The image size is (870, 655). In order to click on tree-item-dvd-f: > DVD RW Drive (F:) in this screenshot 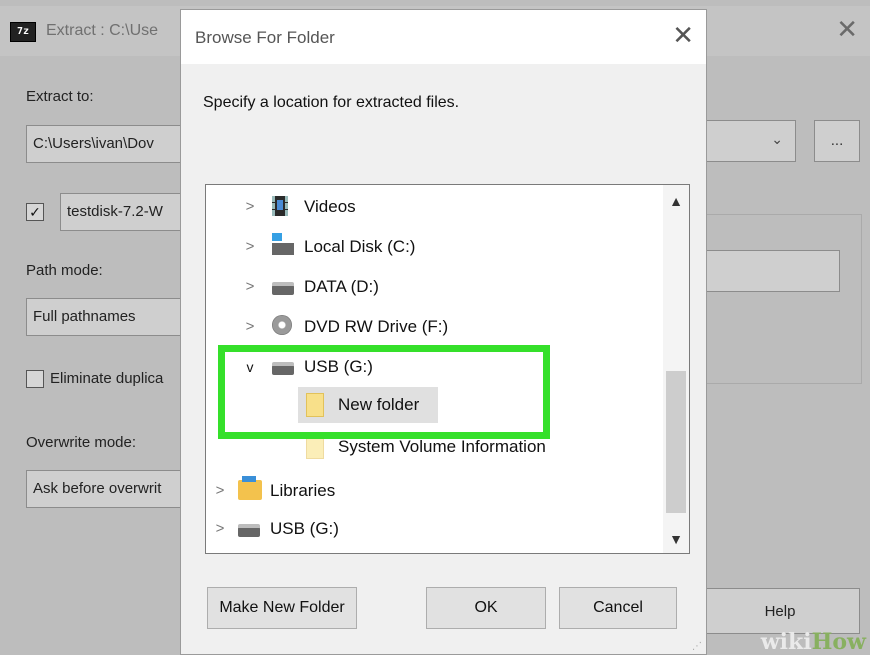, I will do `click(436, 327)`.